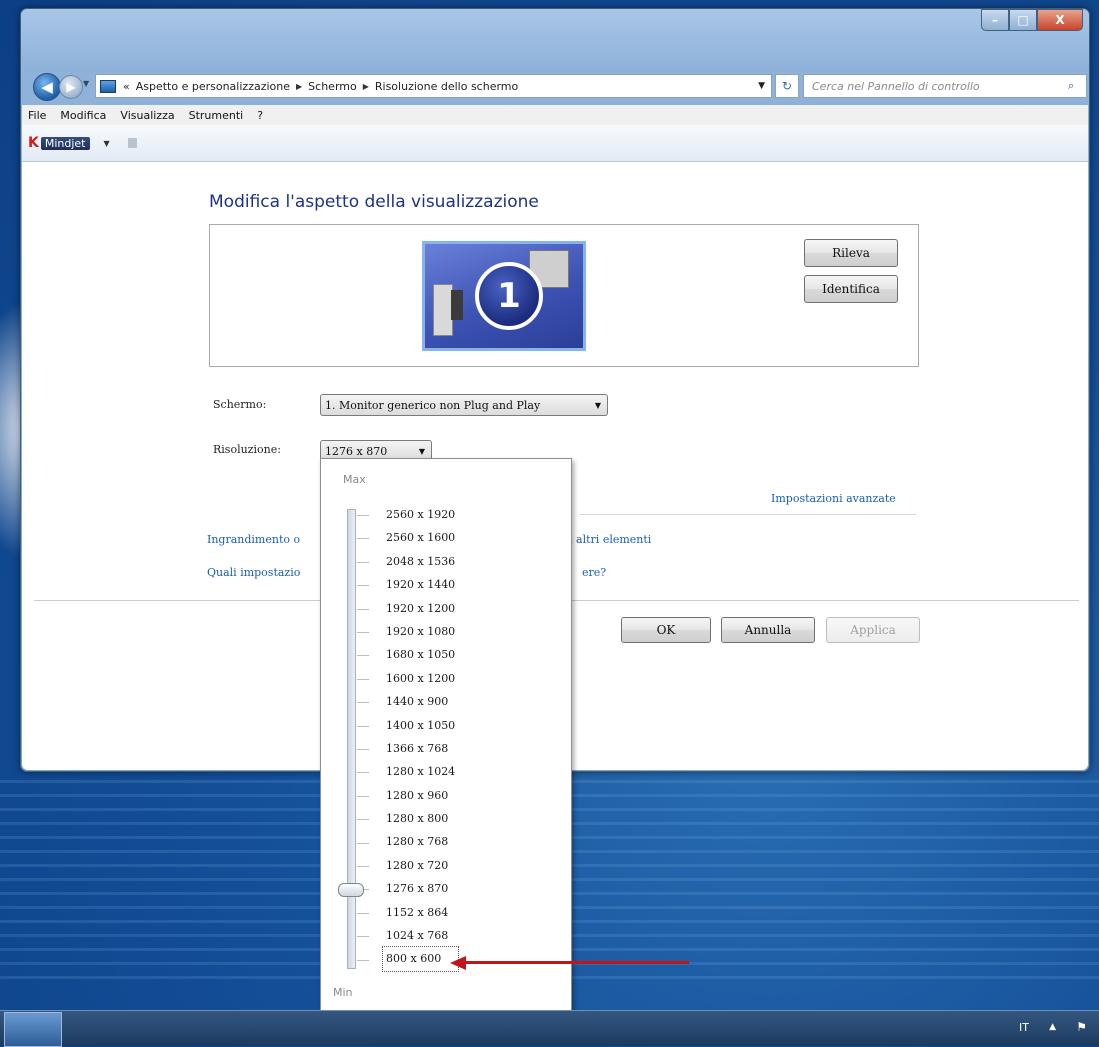  What do you see at coordinates (768, 630) in the screenshot?
I see `cancel-button: Annulla` at bounding box center [768, 630].